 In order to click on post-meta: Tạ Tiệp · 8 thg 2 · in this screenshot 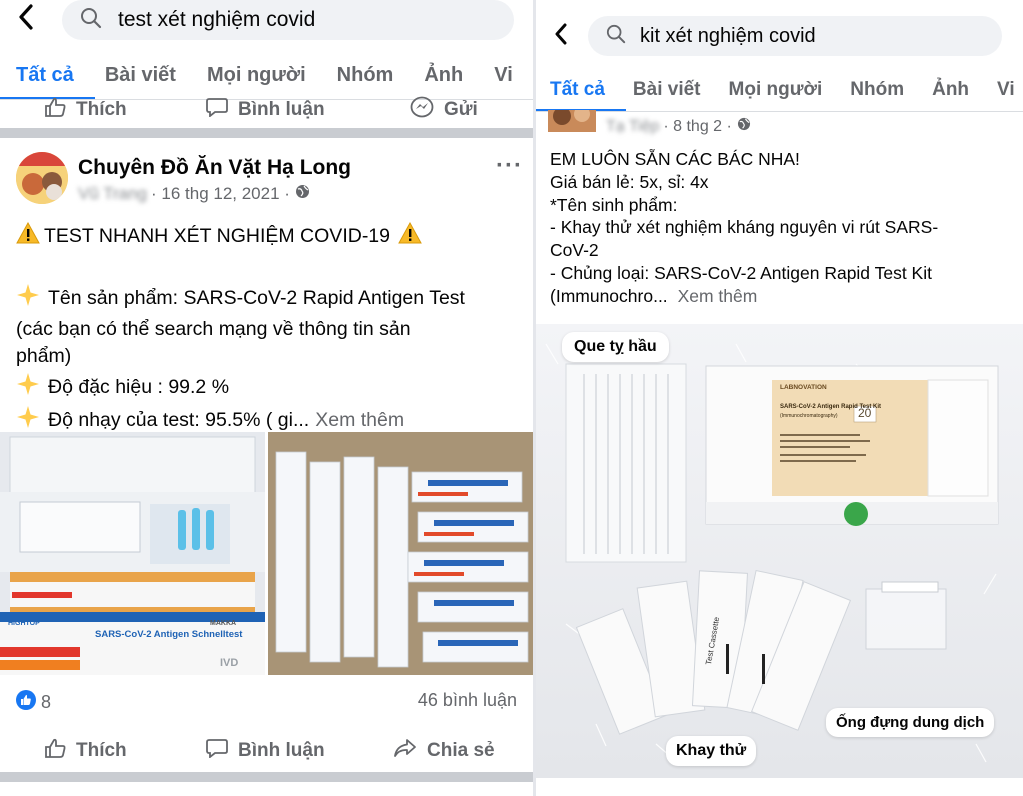, I will do `click(678, 126)`.